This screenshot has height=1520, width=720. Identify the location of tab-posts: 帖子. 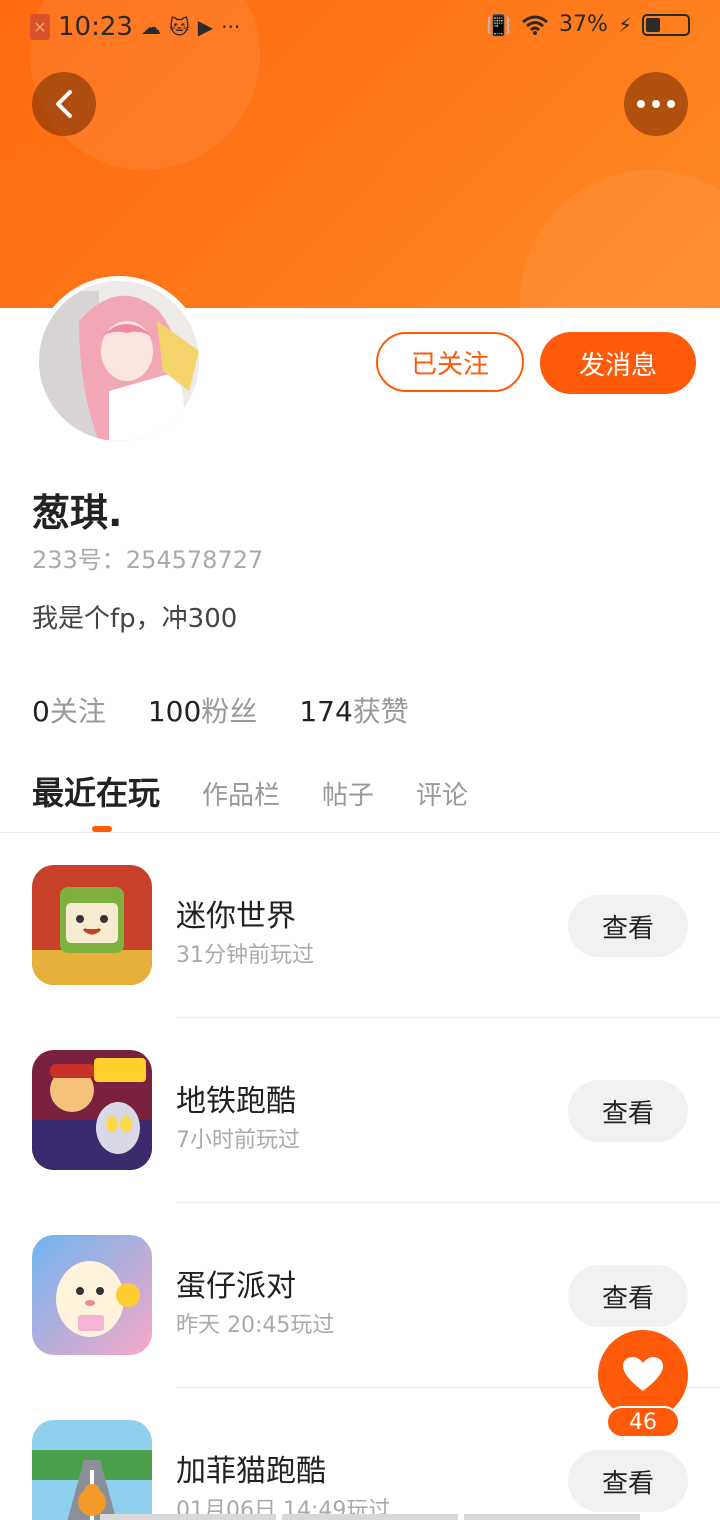
(348, 793).